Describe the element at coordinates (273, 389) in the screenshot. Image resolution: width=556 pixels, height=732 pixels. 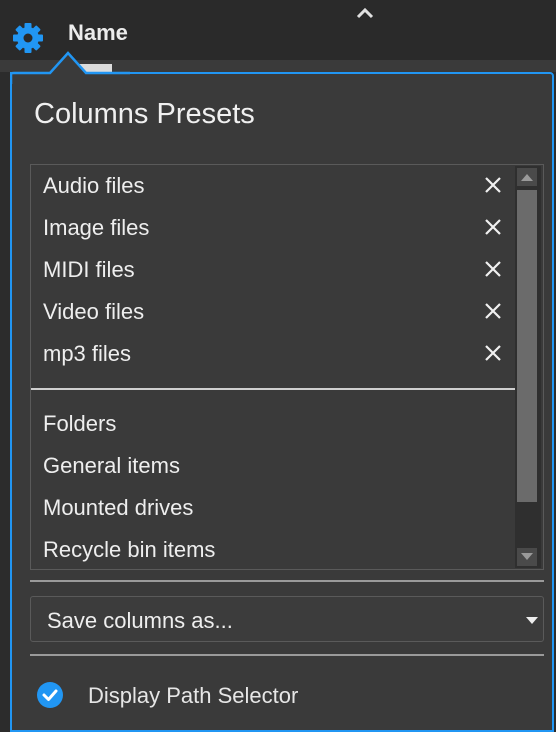
I see `list-divider` at that location.